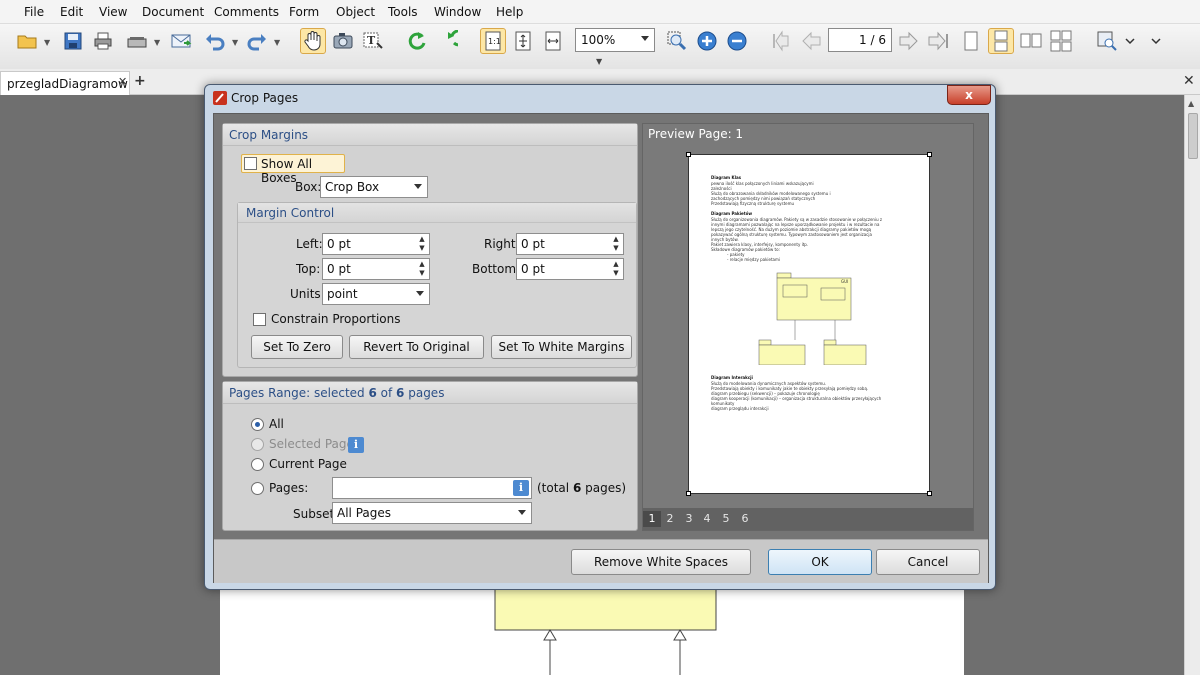 The width and height of the screenshot is (1200, 675). Describe the element at coordinates (1107, 41) in the screenshot. I see `find-icon` at that location.